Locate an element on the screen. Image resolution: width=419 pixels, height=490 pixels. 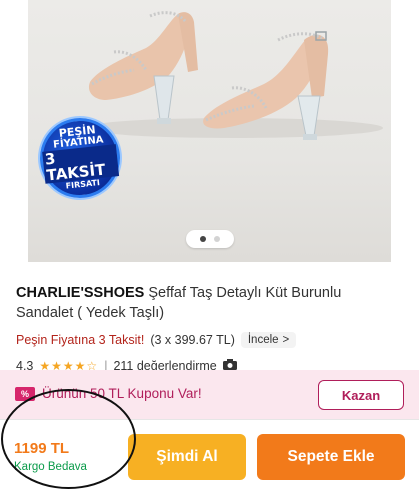
free-shipping-label: Kargo Bedava is located at coordinates (50, 467).